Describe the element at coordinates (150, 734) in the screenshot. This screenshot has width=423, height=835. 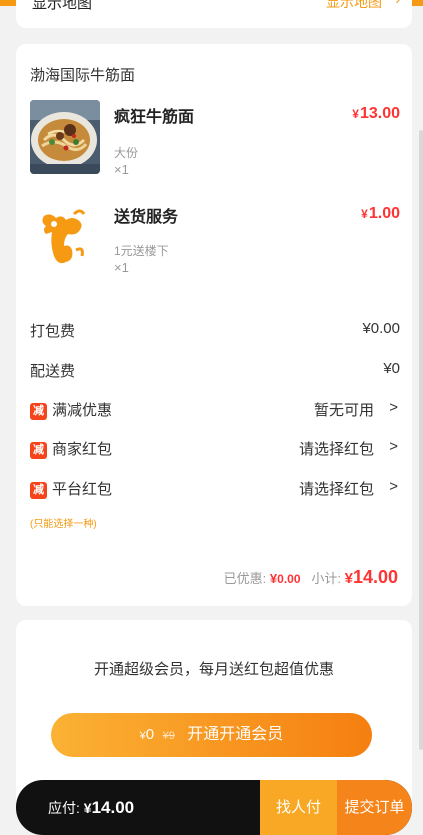
I see `vip-price-value: 0` at that location.